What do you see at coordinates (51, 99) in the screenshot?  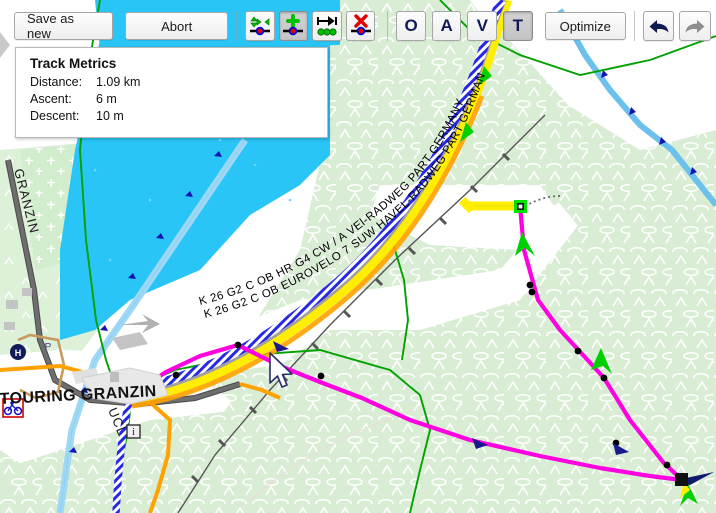 I see `metric-ascent-label: Ascent:` at bounding box center [51, 99].